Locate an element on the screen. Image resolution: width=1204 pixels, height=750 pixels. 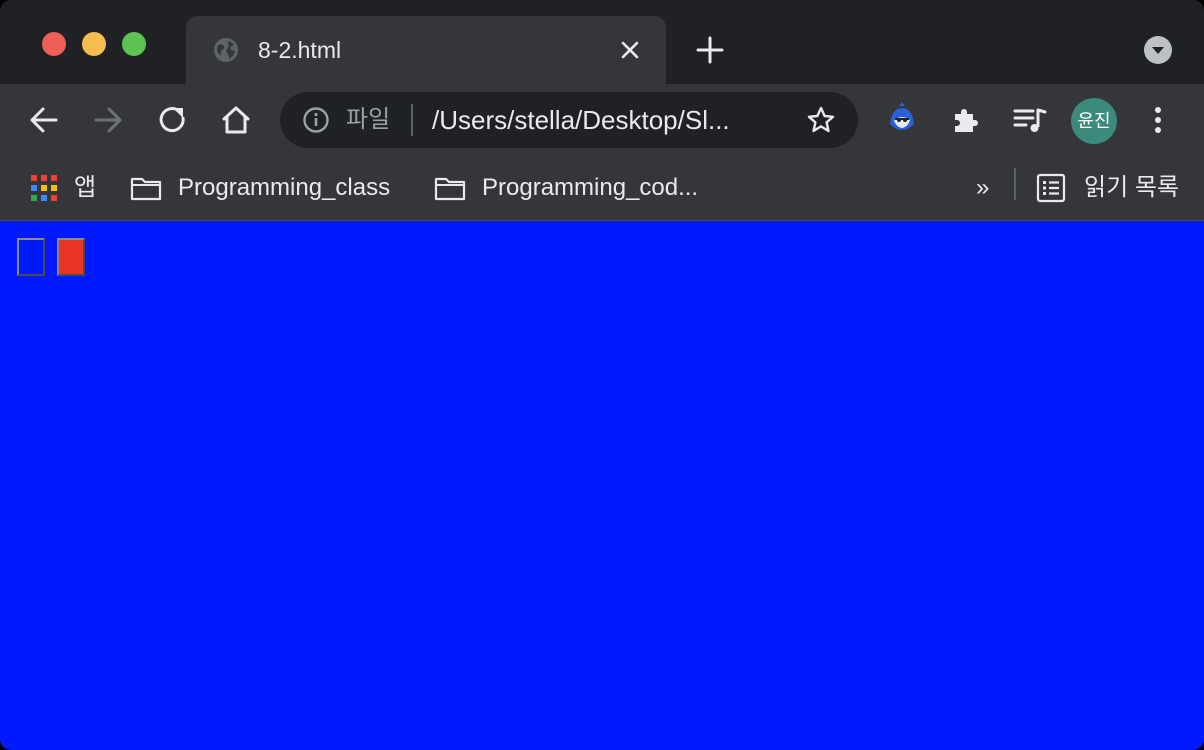
overflow-chevron-icon: » is located at coordinates (983, 187).